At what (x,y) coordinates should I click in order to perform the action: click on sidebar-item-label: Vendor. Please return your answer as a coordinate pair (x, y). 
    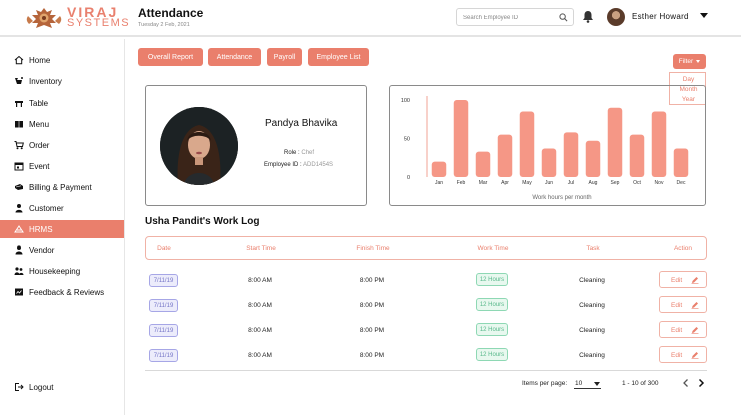
    Looking at the image, I should click on (42, 250).